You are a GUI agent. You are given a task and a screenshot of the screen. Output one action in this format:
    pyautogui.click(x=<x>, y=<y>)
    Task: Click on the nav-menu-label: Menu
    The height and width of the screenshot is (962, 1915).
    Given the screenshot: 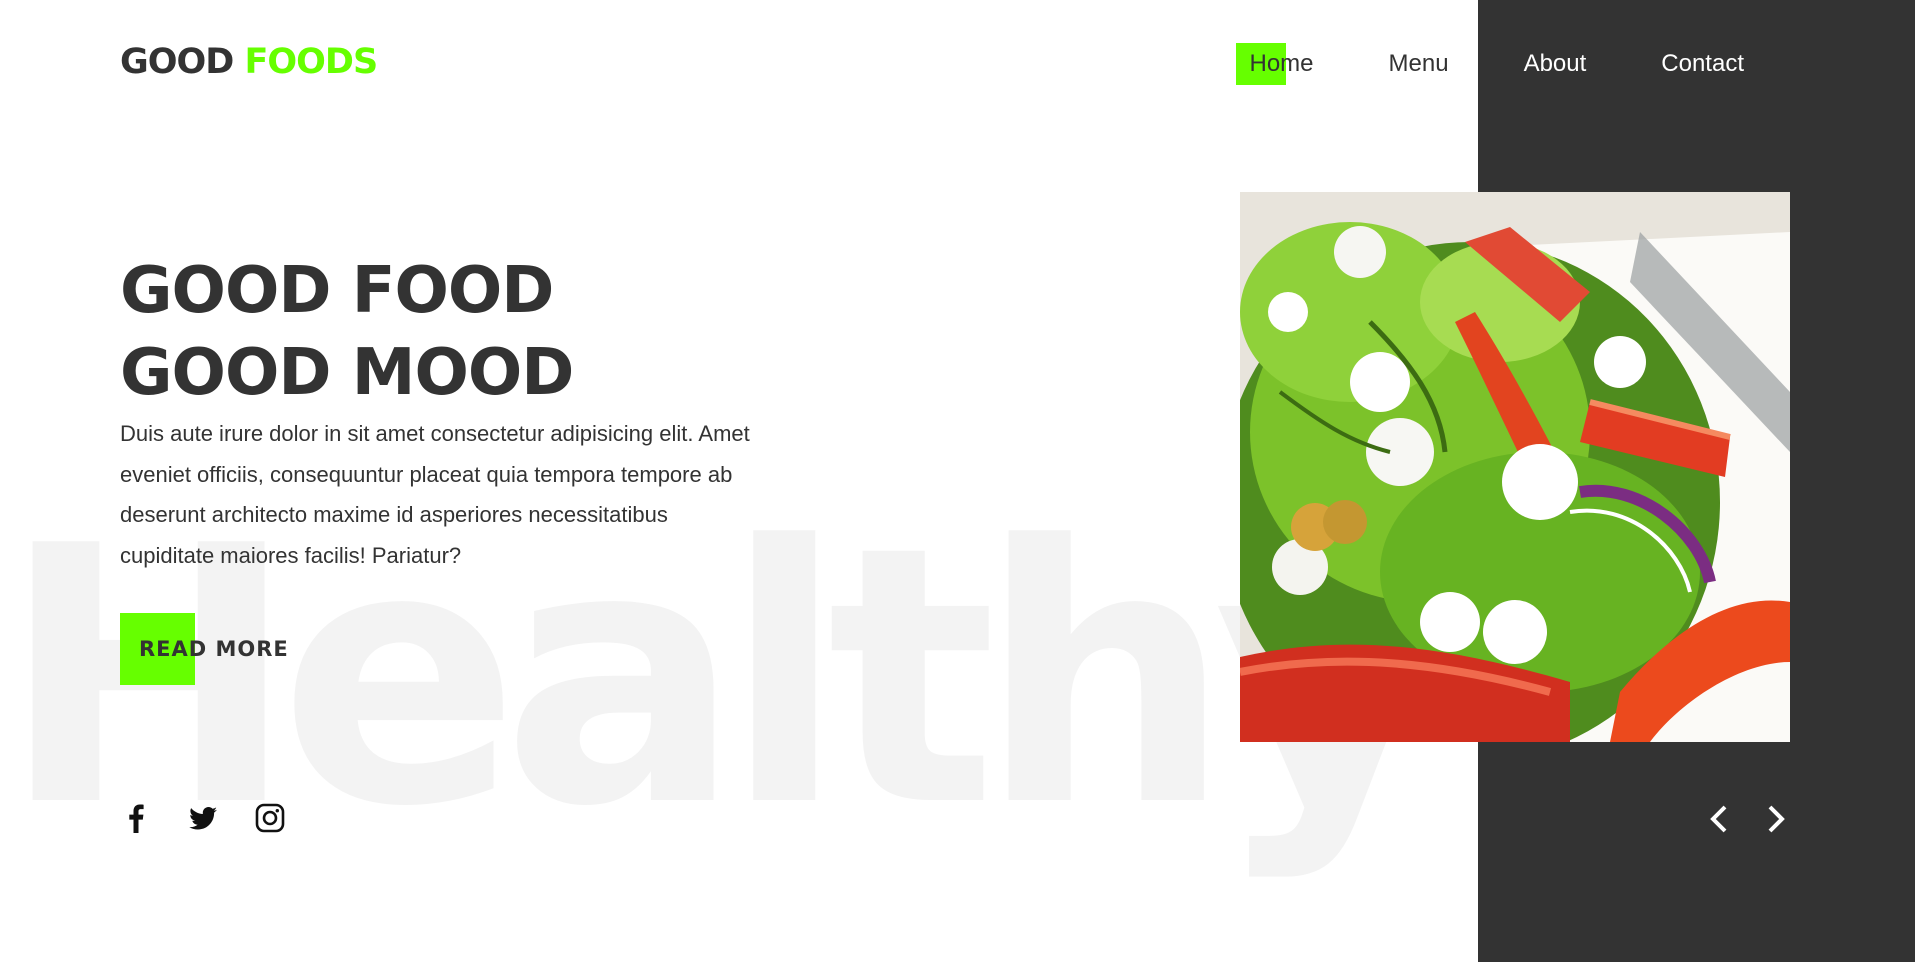 What is the action you would take?
    pyautogui.click(x=1418, y=63)
    